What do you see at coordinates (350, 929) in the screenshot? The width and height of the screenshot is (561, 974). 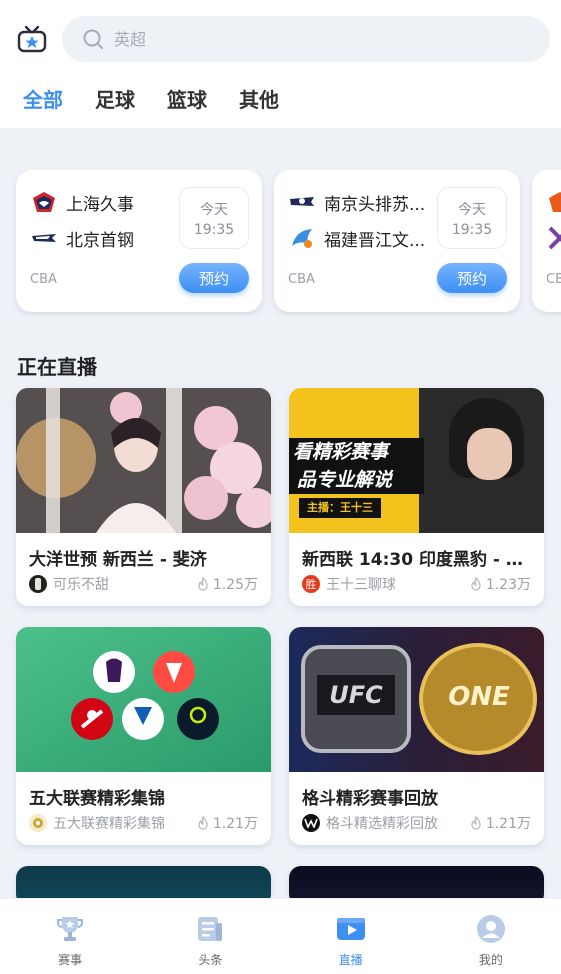 I see `play-icon` at bounding box center [350, 929].